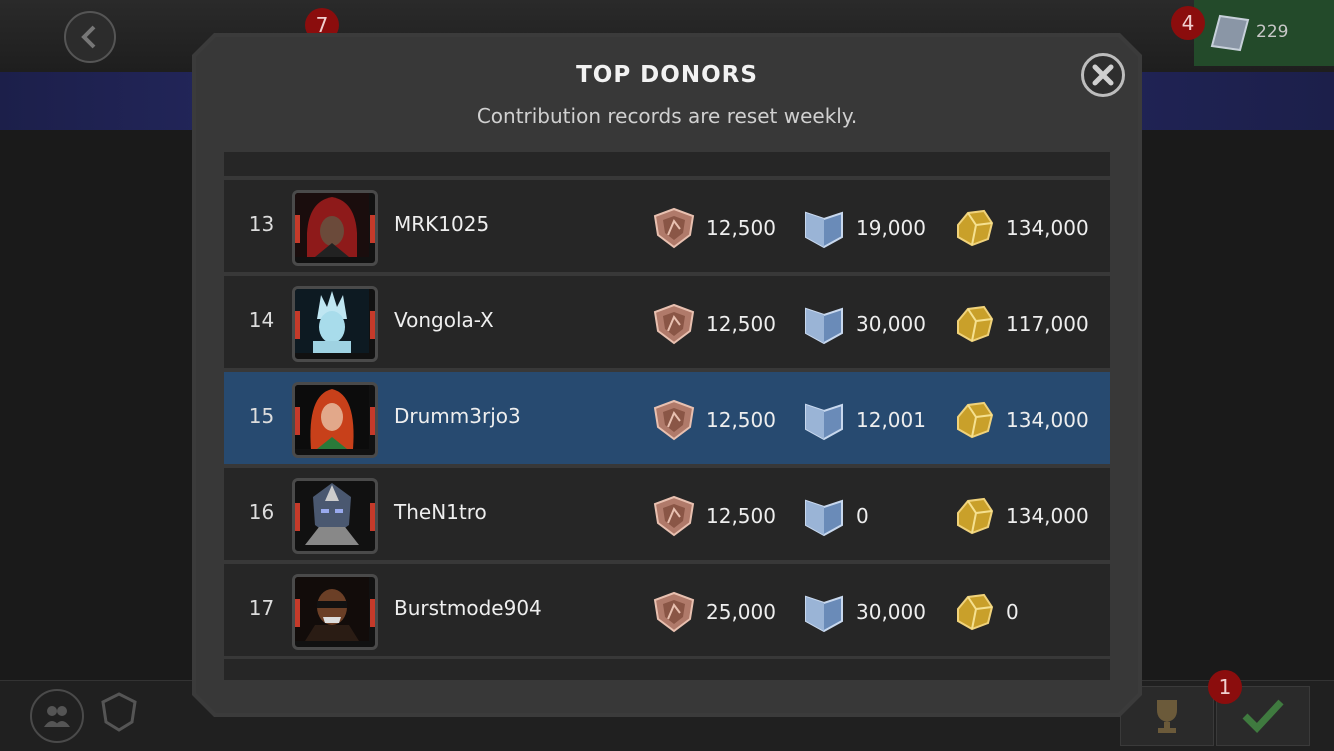 The width and height of the screenshot is (1334, 751). What do you see at coordinates (862, 516) in the screenshot?
I see `silver-value: 0` at bounding box center [862, 516].